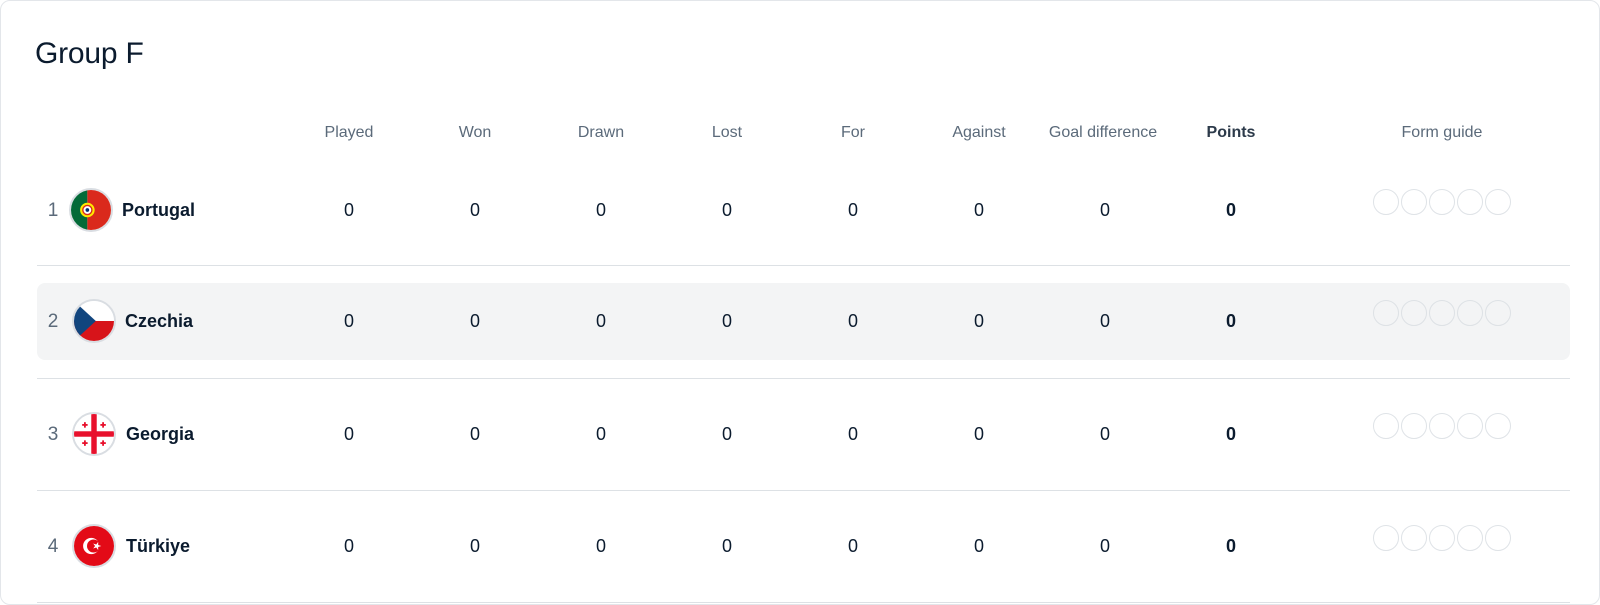 Image resolution: width=1600 pixels, height=605 pixels. Describe the element at coordinates (158, 546) in the screenshot. I see `team-name-link: Türkiye` at that location.